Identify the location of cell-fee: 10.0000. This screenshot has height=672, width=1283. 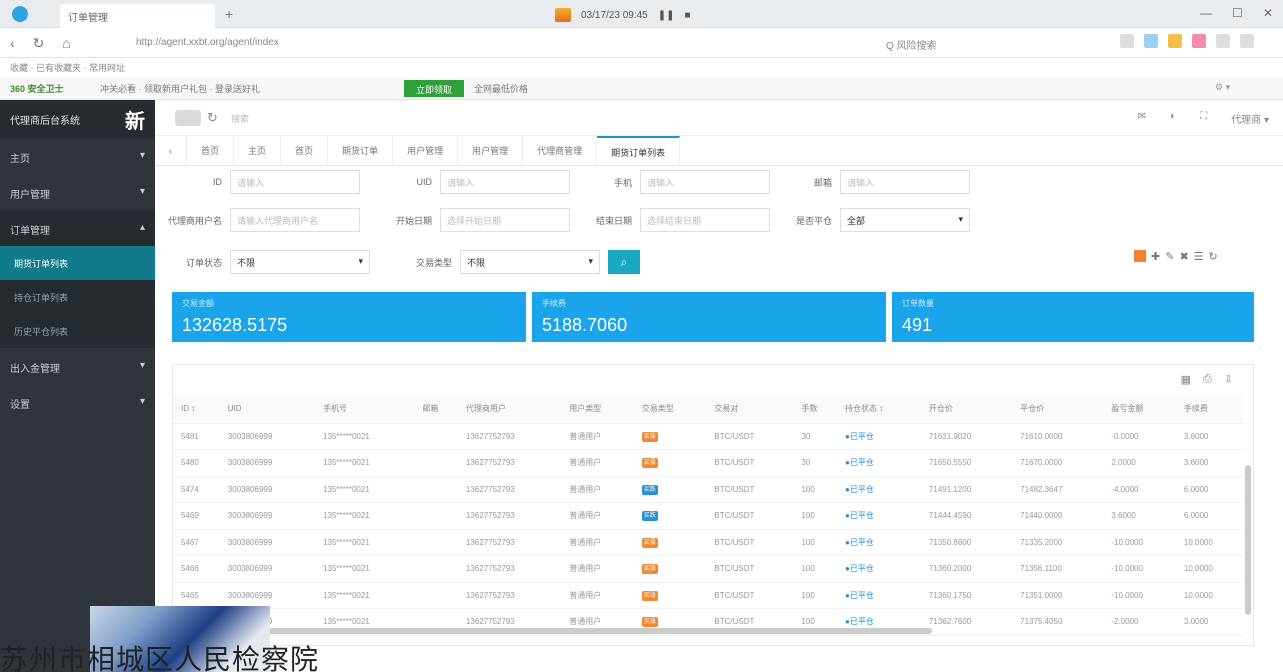
(1209, 595).